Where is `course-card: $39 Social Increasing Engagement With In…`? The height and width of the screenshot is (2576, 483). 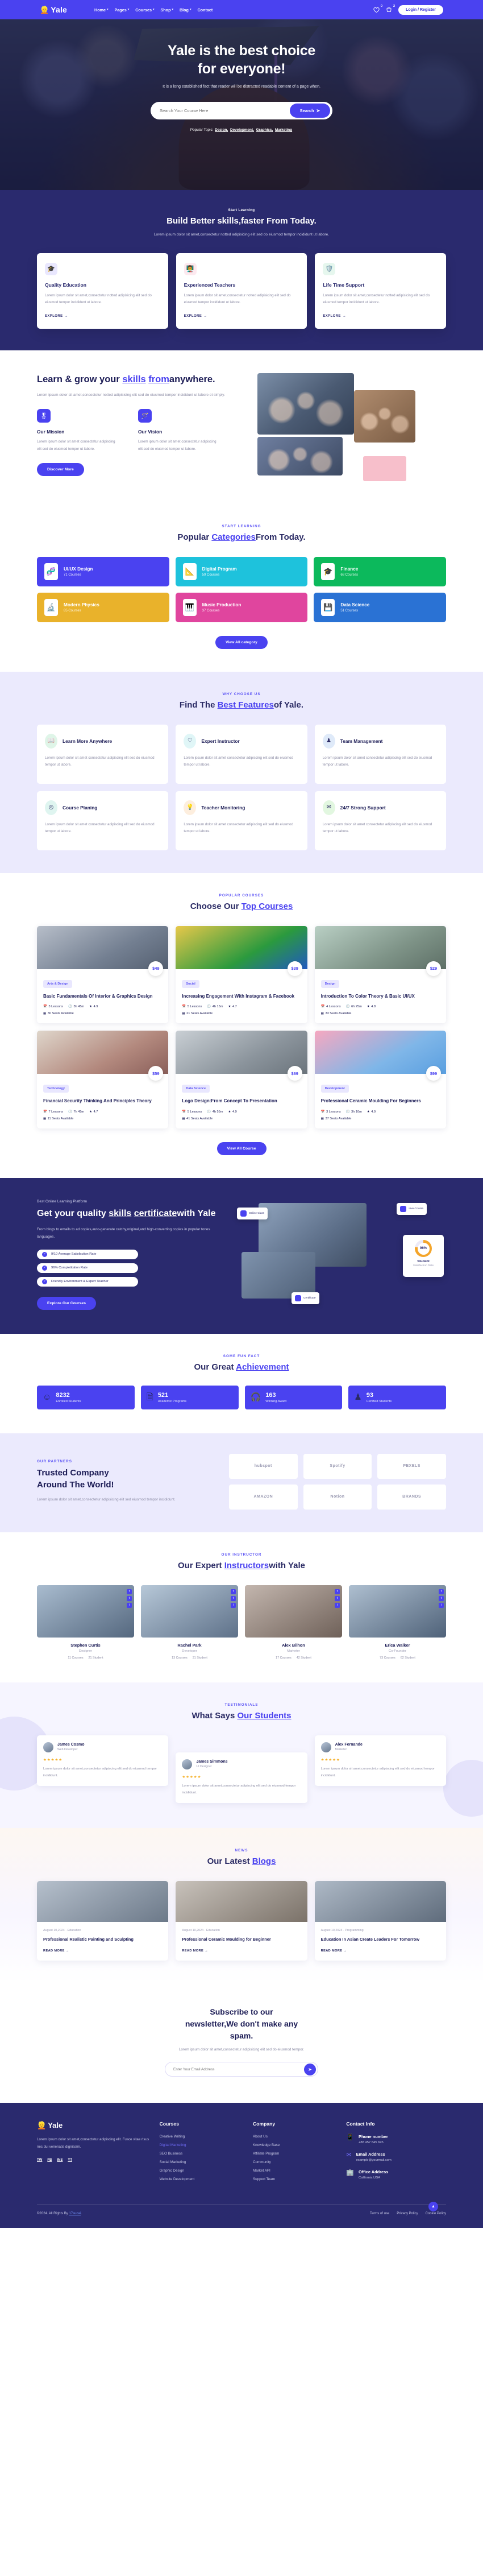 course-card: $39 Social Increasing Engagement With In… is located at coordinates (241, 974).